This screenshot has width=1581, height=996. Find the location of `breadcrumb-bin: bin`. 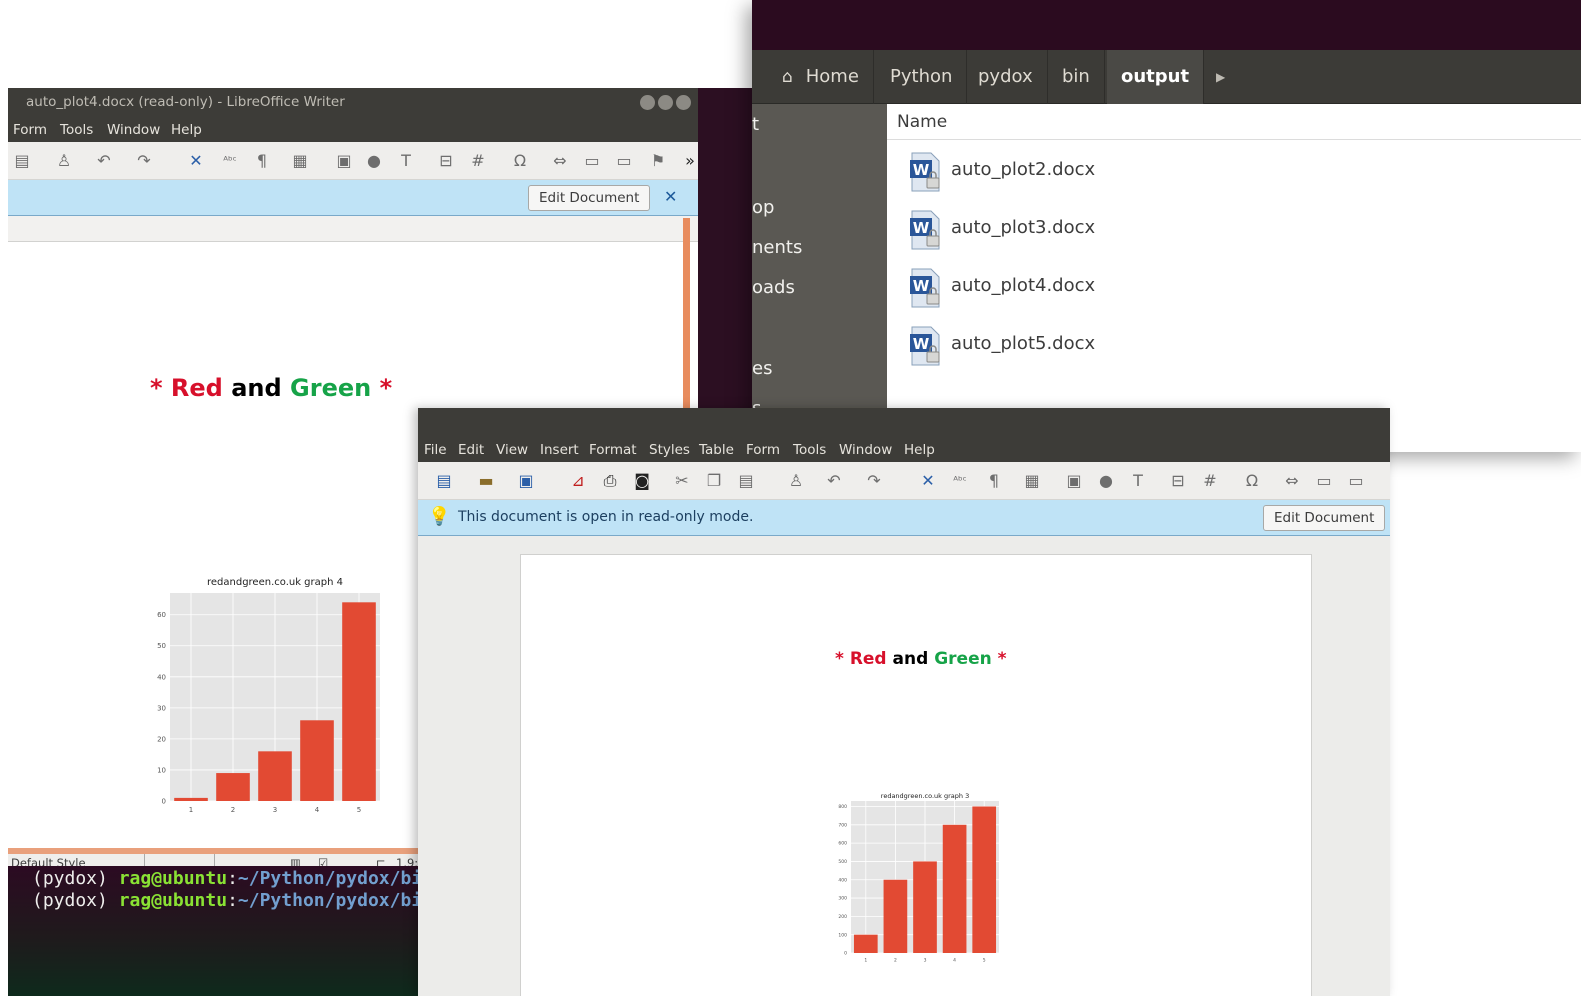

breadcrumb-bin: bin is located at coordinates (1076, 77).